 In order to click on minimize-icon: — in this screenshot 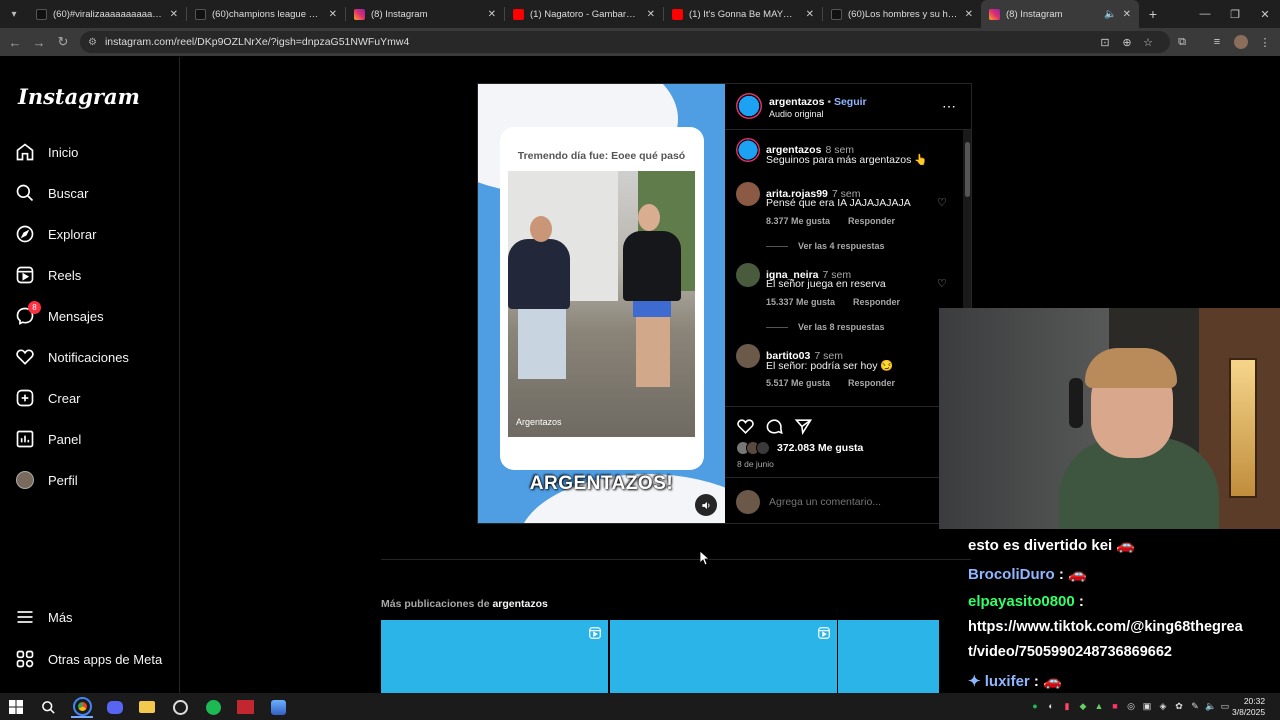, I will do `click(1205, 14)`.